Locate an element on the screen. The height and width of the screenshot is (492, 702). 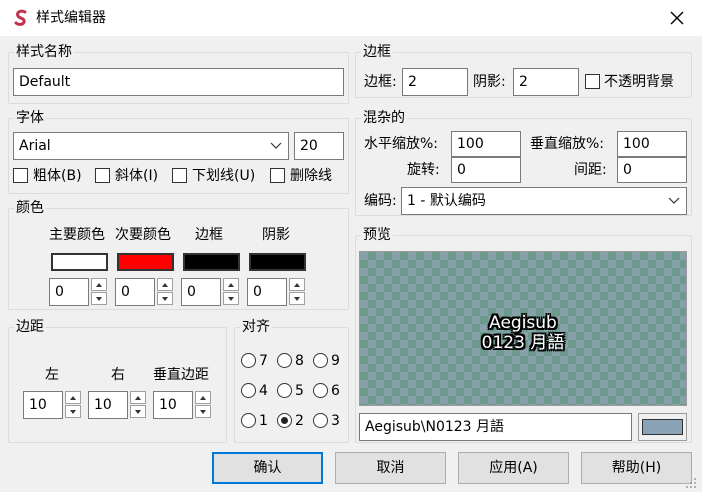
rotation-input: 0 is located at coordinates (486, 170).